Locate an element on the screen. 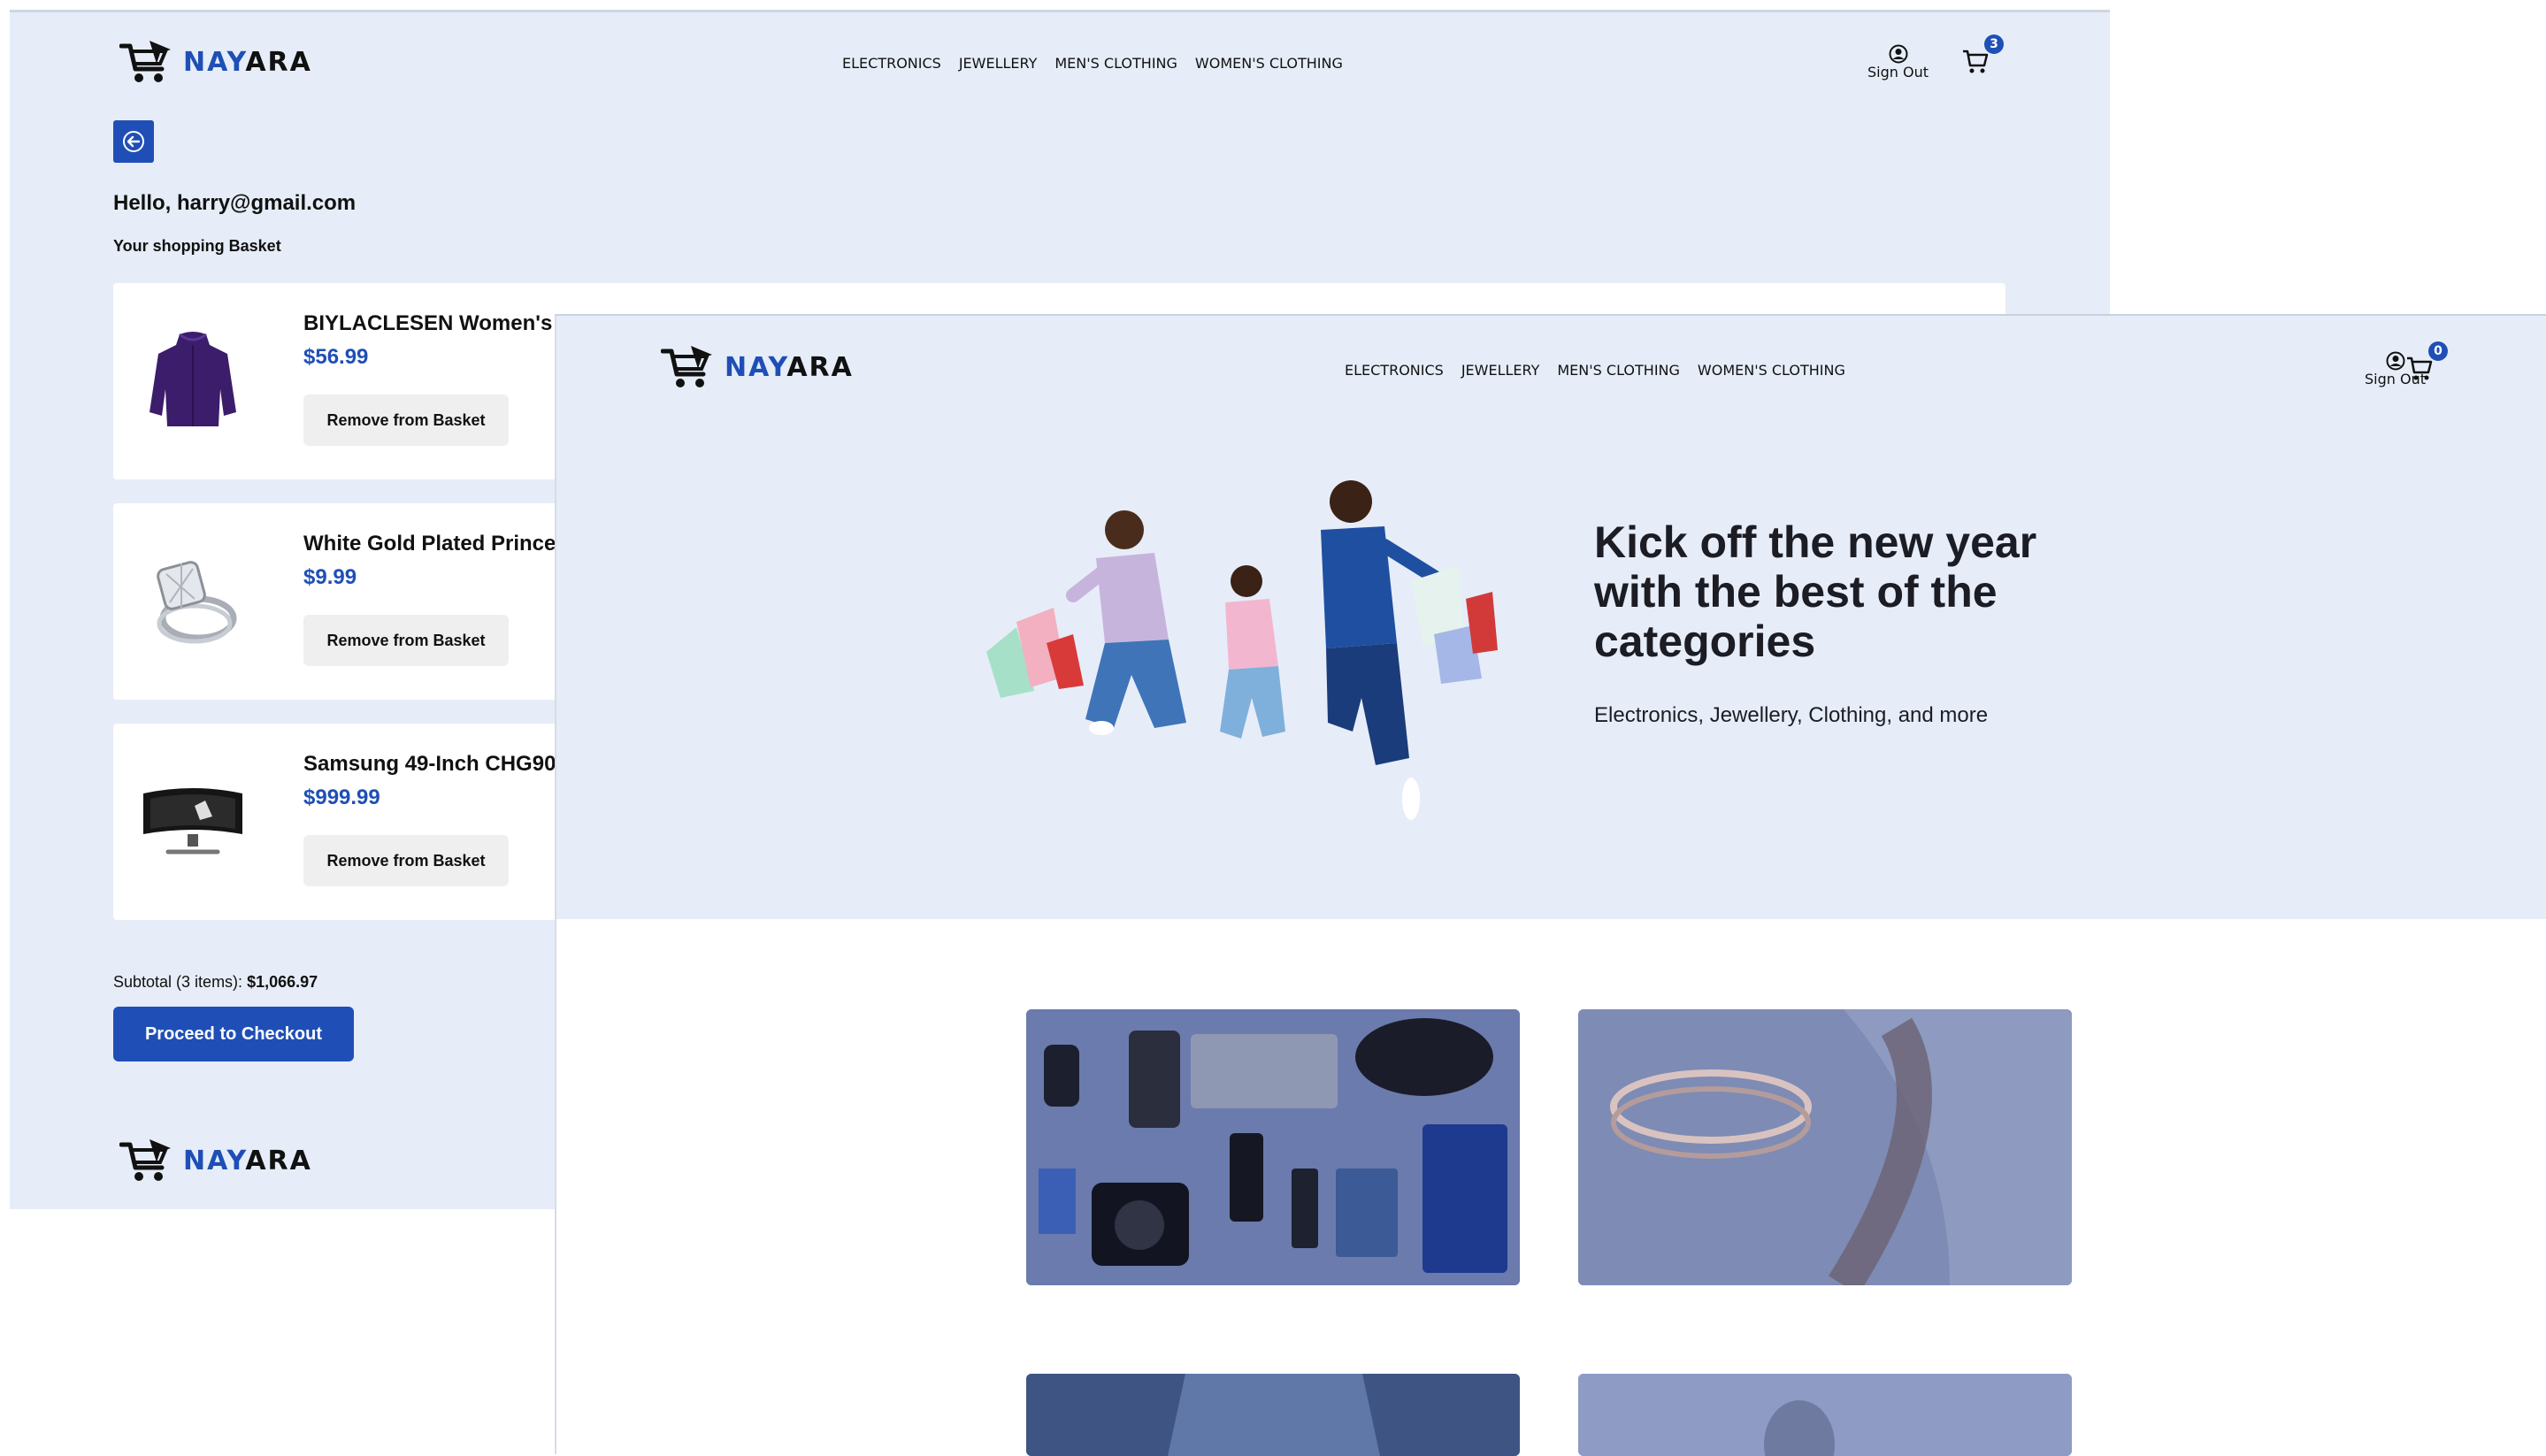  proceed-to-checkout-button: Proceed to Checkout is located at coordinates (233, 1034).